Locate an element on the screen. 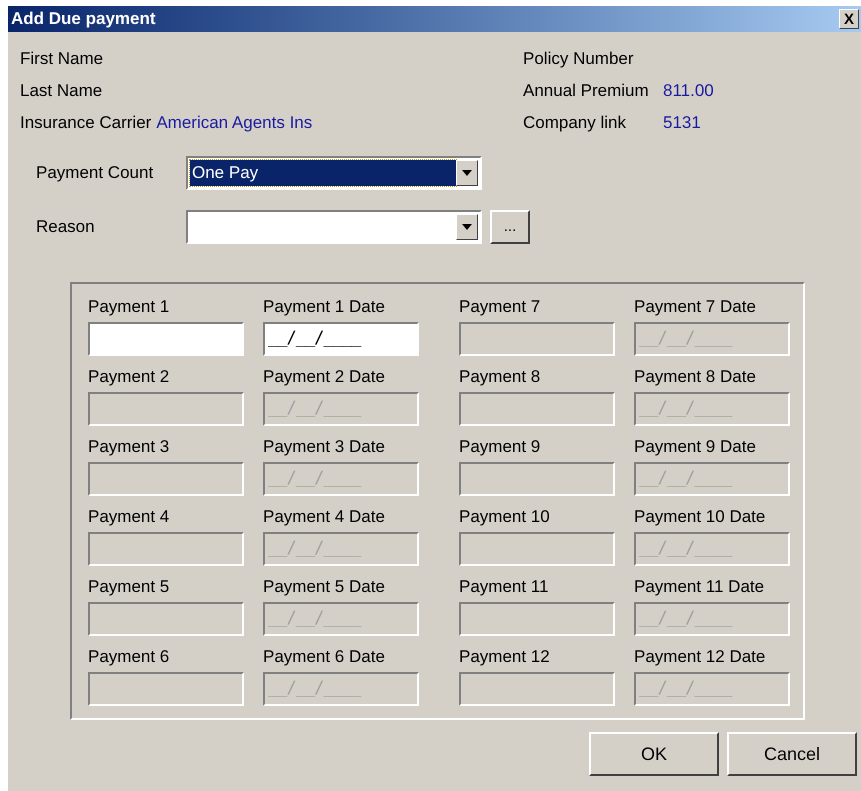 This screenshot has width=861, height=791. window-title: Add Due payment is located at coordinates (83, 19).